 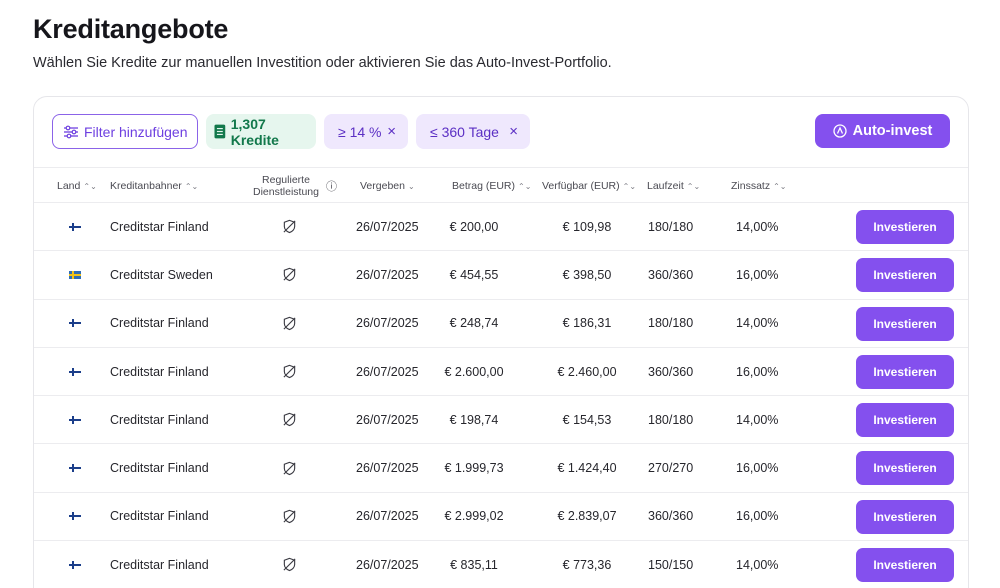 What do you see at coordinates (146, 186) in the screenshot?
I see `column-anbahner-label: Kreditanbahner` at bounding box center [146, 186].